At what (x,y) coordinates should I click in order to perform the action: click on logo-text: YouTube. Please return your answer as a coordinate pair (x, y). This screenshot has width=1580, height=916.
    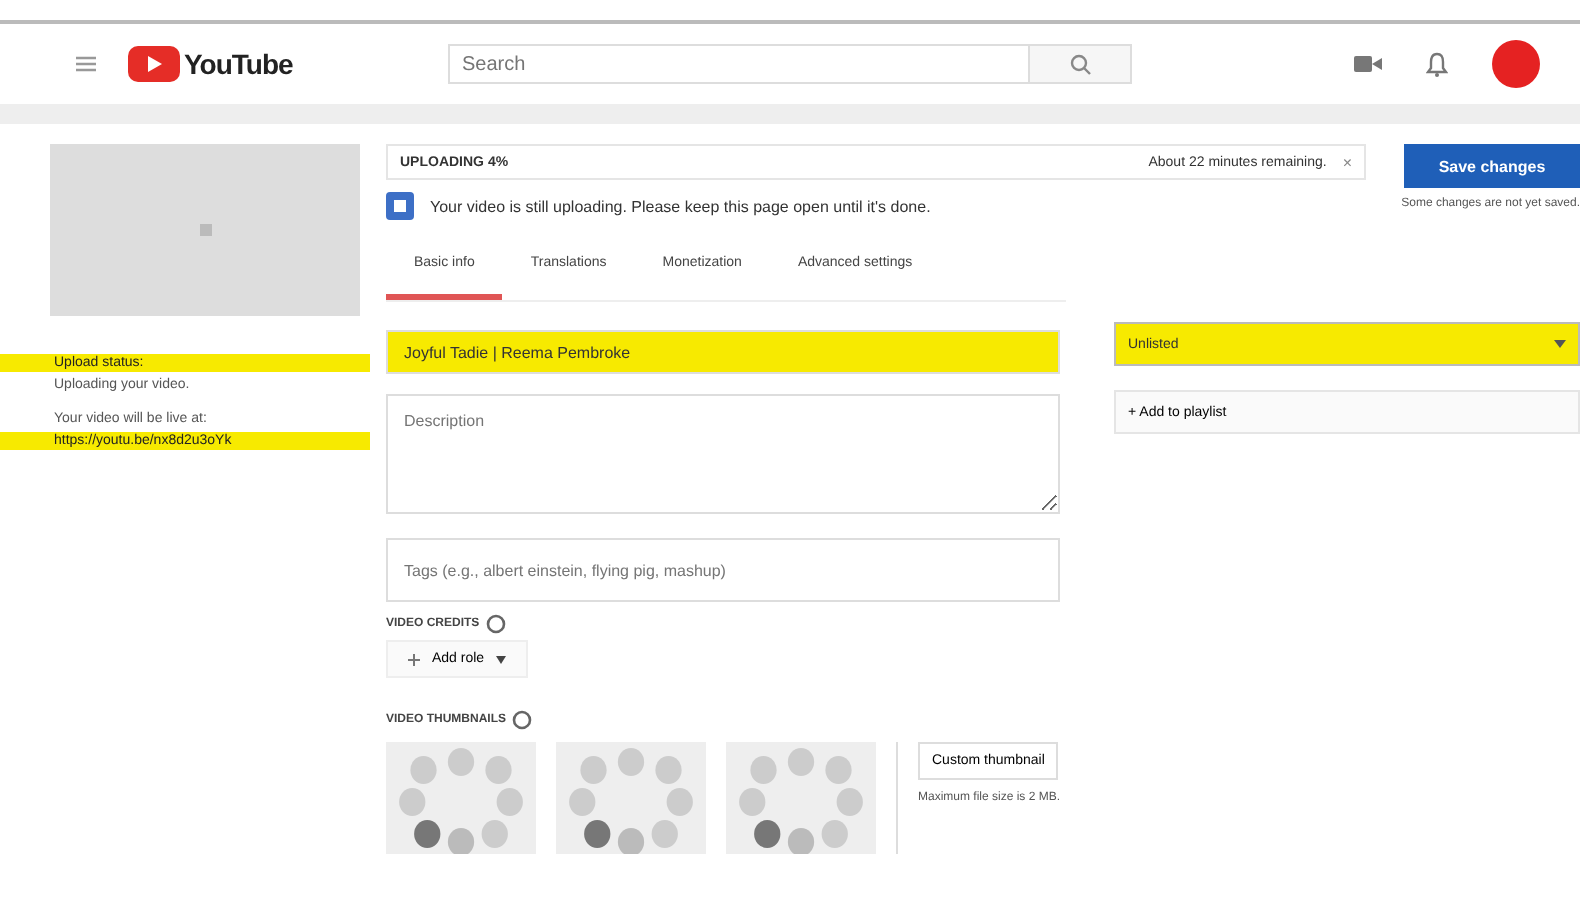
    Looking at the image, I should click on (238, 64).